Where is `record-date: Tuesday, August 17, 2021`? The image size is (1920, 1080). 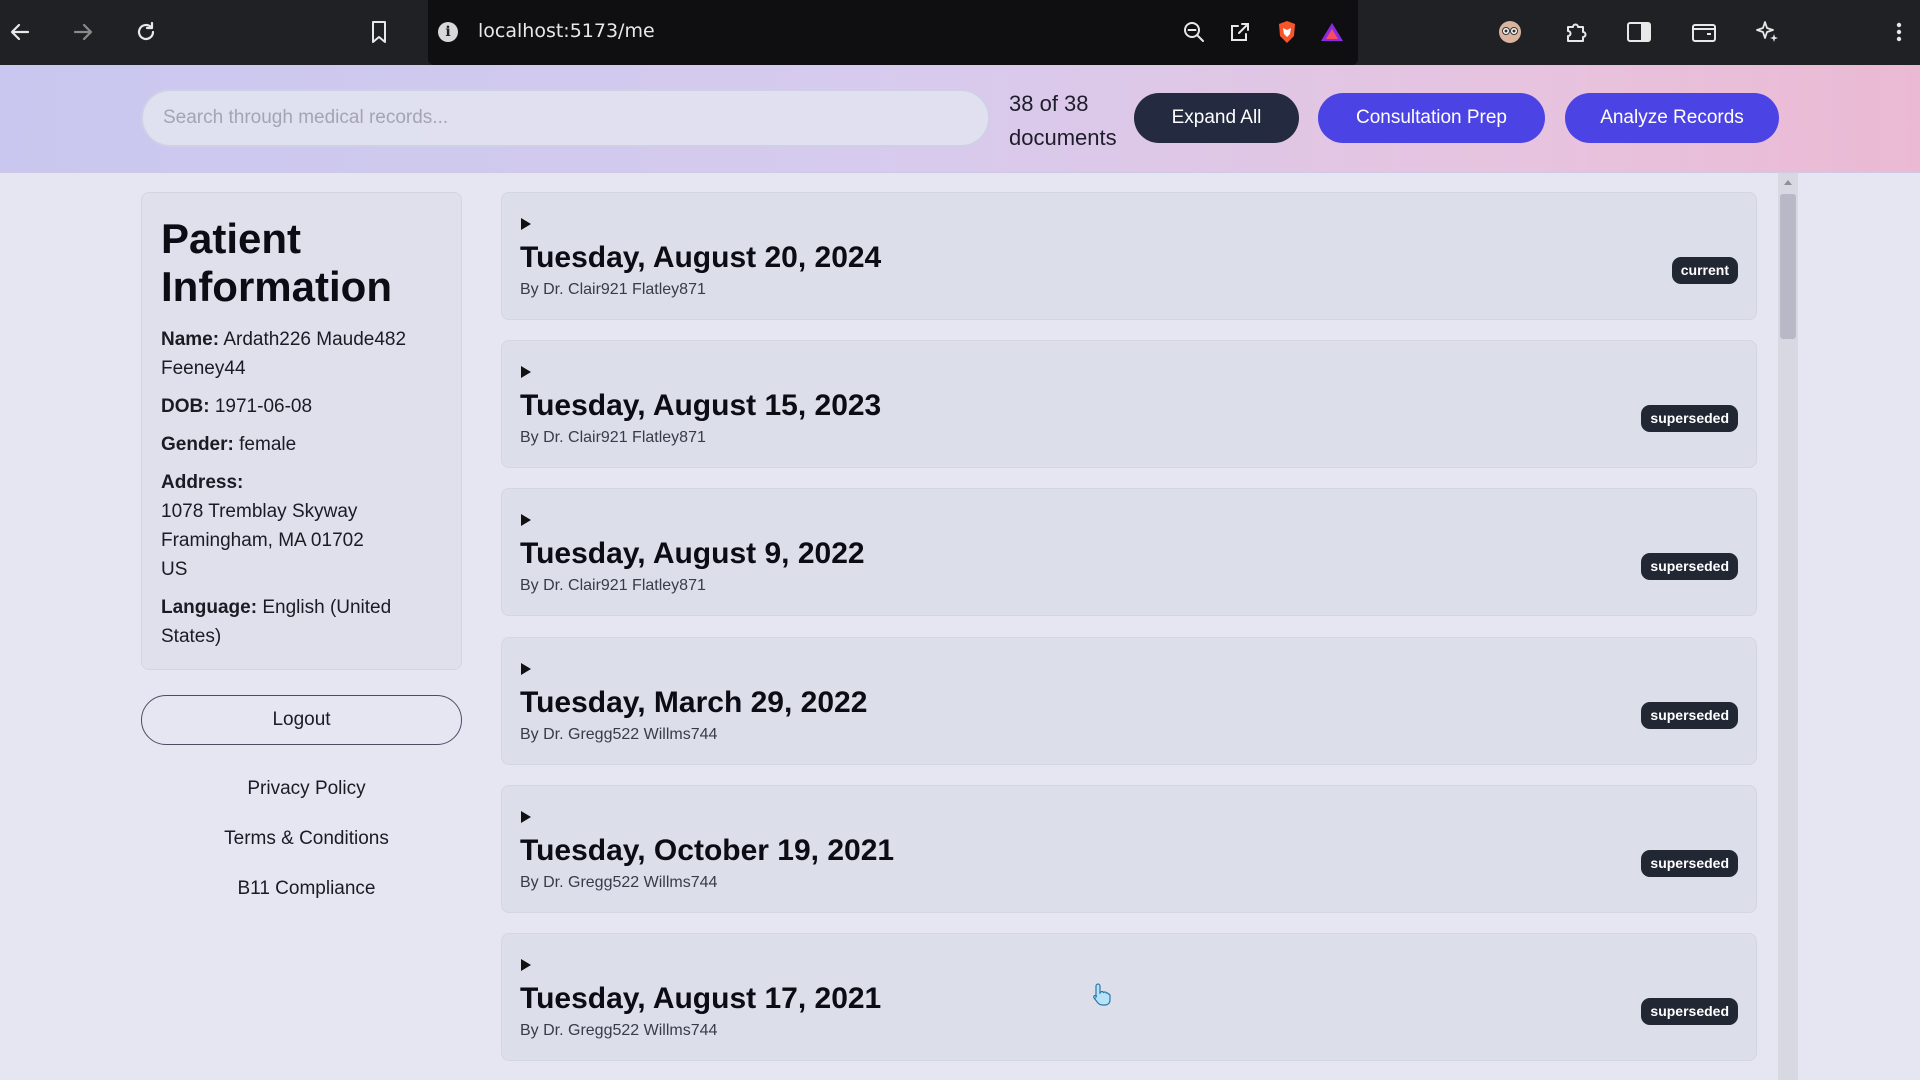 record-date: Tuesday, August 17, 2021 is located at coordinates (701, 998).